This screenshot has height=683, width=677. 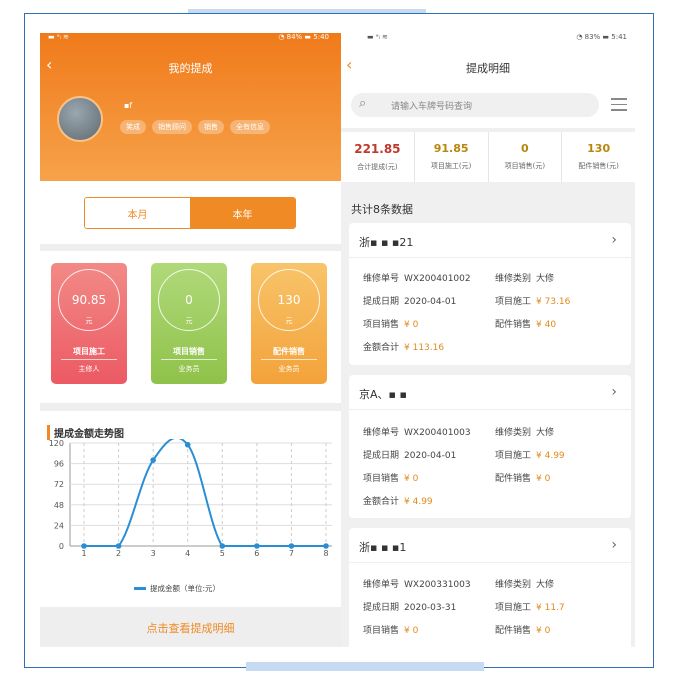 I want to click on legend-label: 提成金额（单位:元）, so click(x=185, y=588).